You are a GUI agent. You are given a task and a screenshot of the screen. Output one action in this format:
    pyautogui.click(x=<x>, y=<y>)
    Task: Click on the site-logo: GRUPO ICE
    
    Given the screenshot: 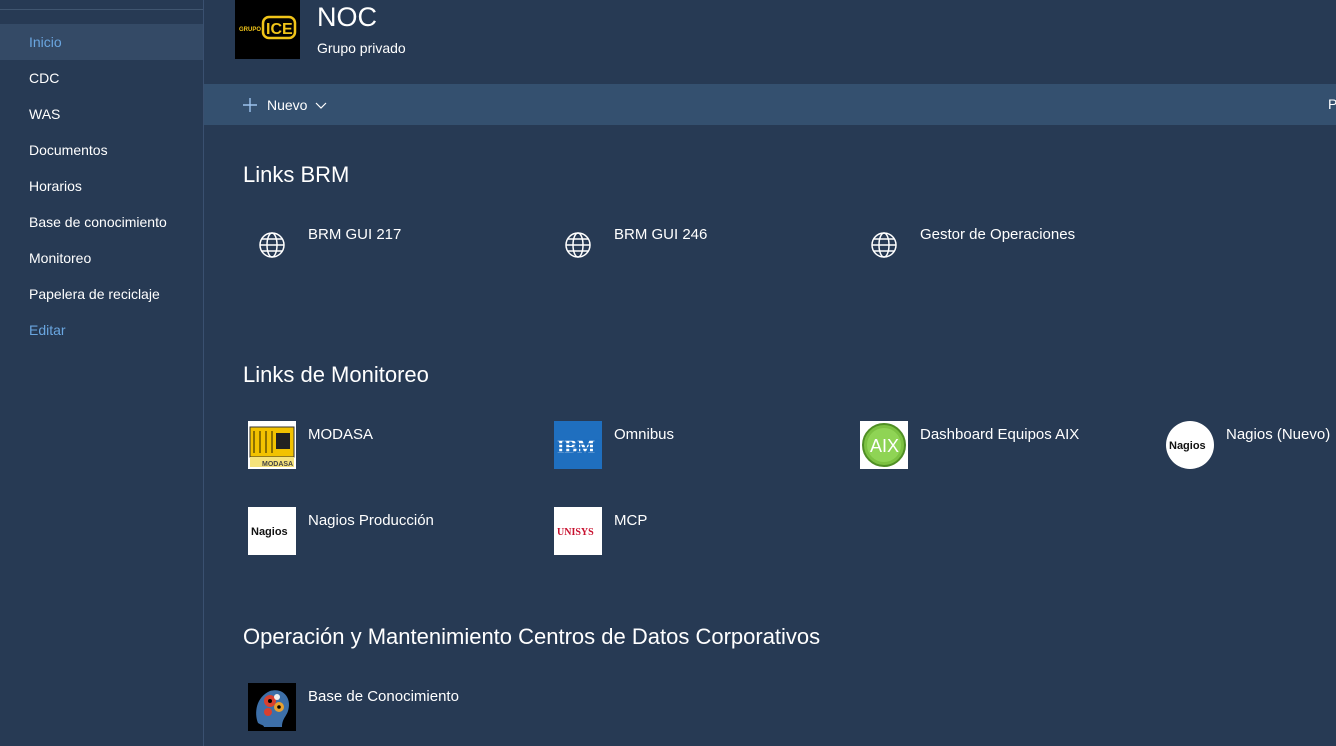 What is the action you would take?
    pyautogui.click(x=267, y=29)
    